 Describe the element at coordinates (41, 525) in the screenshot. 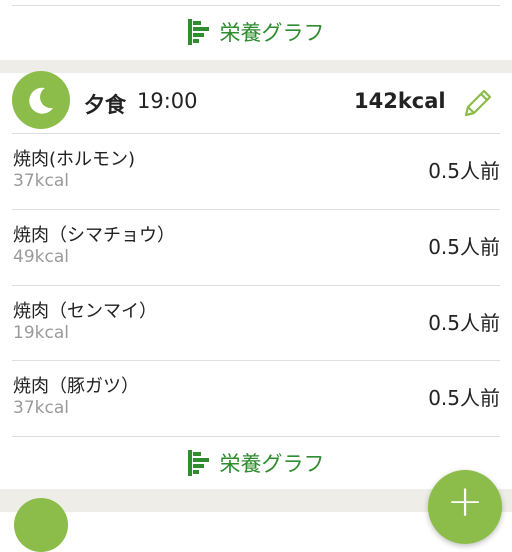

I see `next-meal-icon` at that location.